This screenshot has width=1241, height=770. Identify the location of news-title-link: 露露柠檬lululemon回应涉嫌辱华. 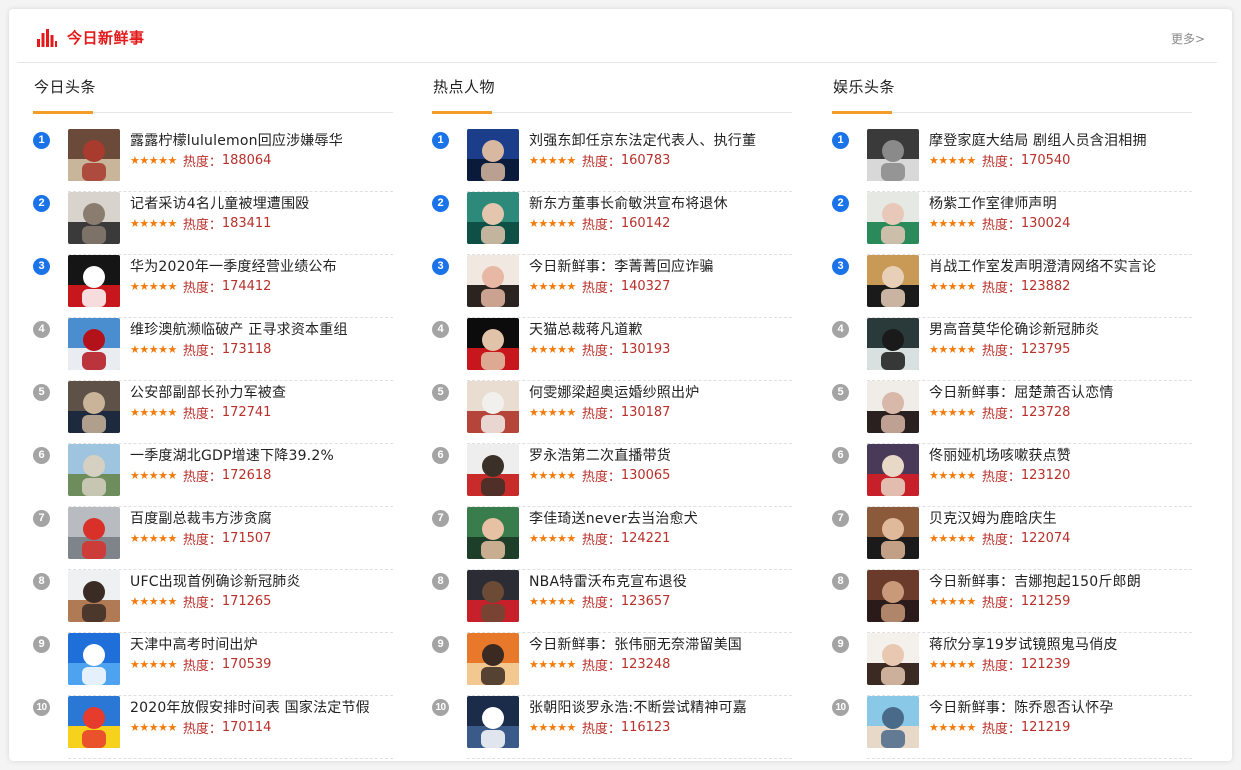
(236, 140).